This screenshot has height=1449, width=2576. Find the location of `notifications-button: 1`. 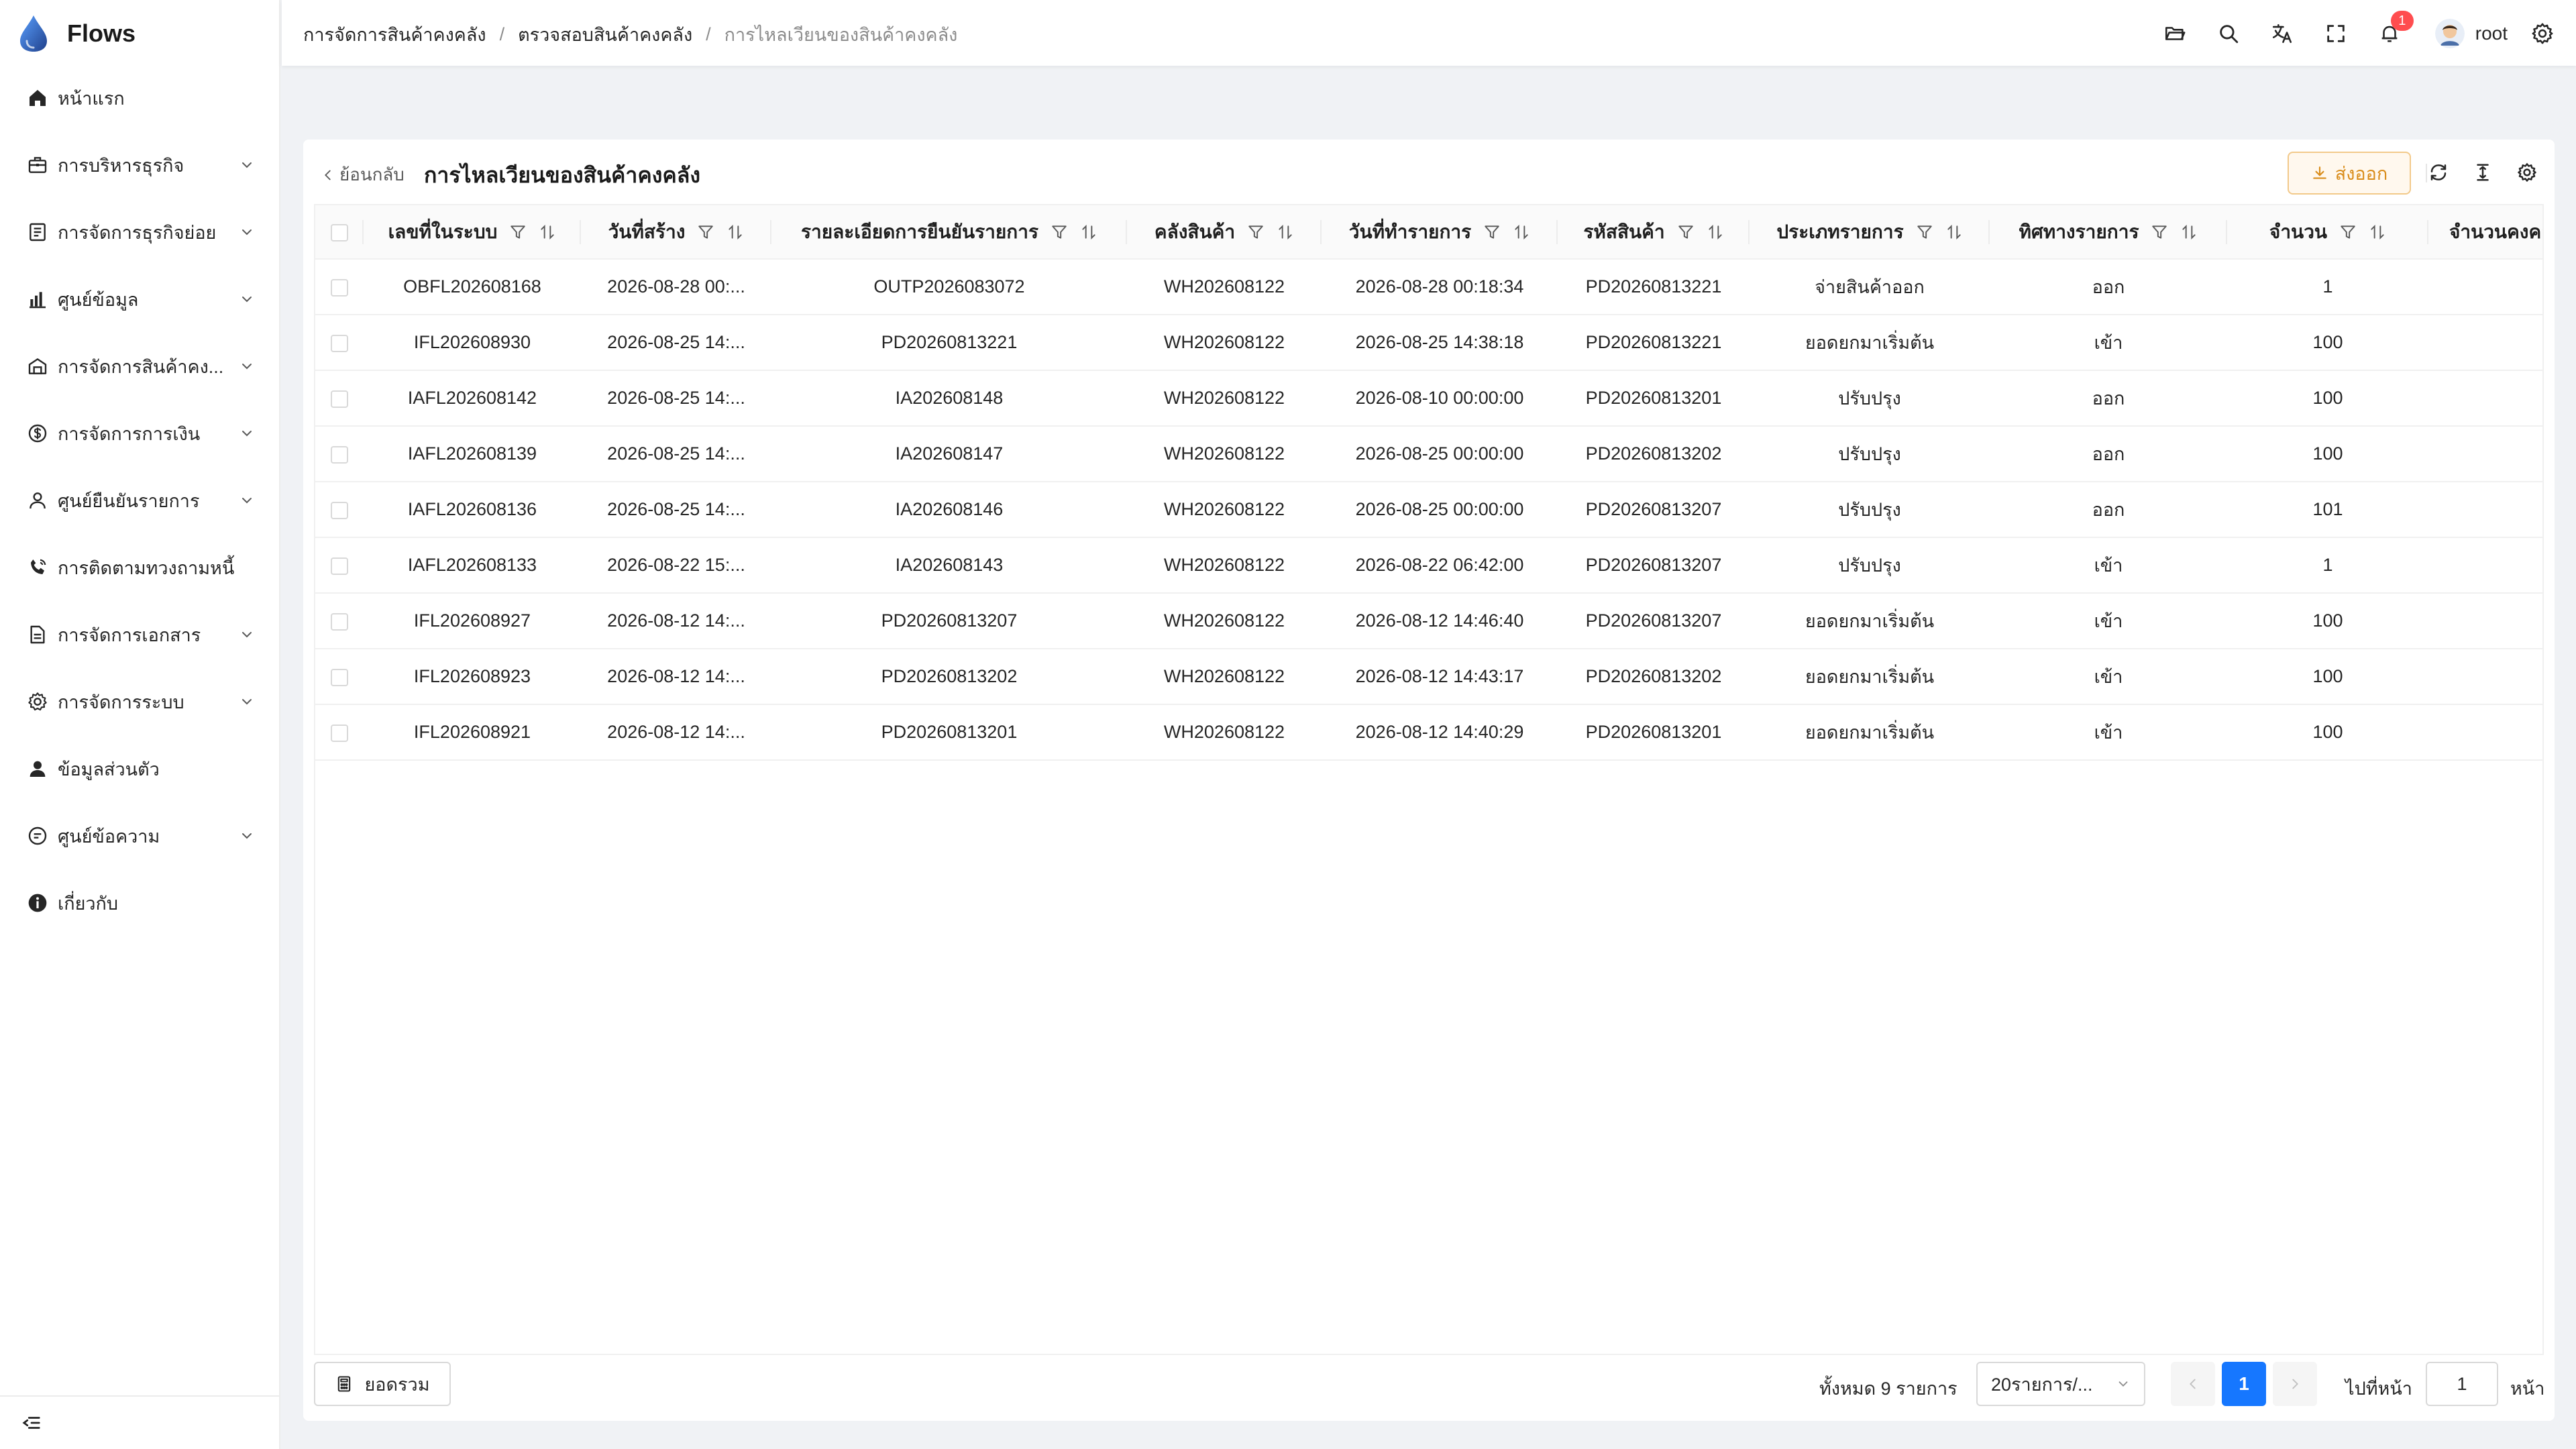

notifications-button: 1 is located at coordinates (2392, 31).